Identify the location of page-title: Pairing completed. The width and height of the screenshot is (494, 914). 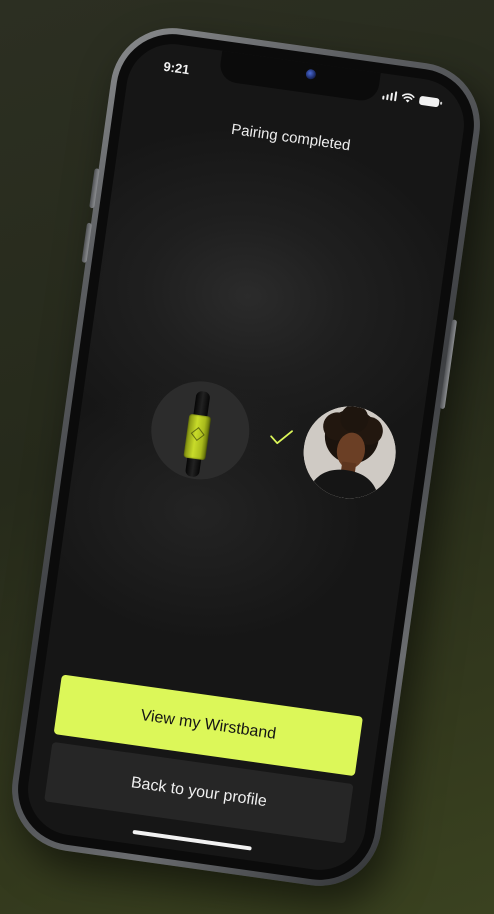
(291, 137).